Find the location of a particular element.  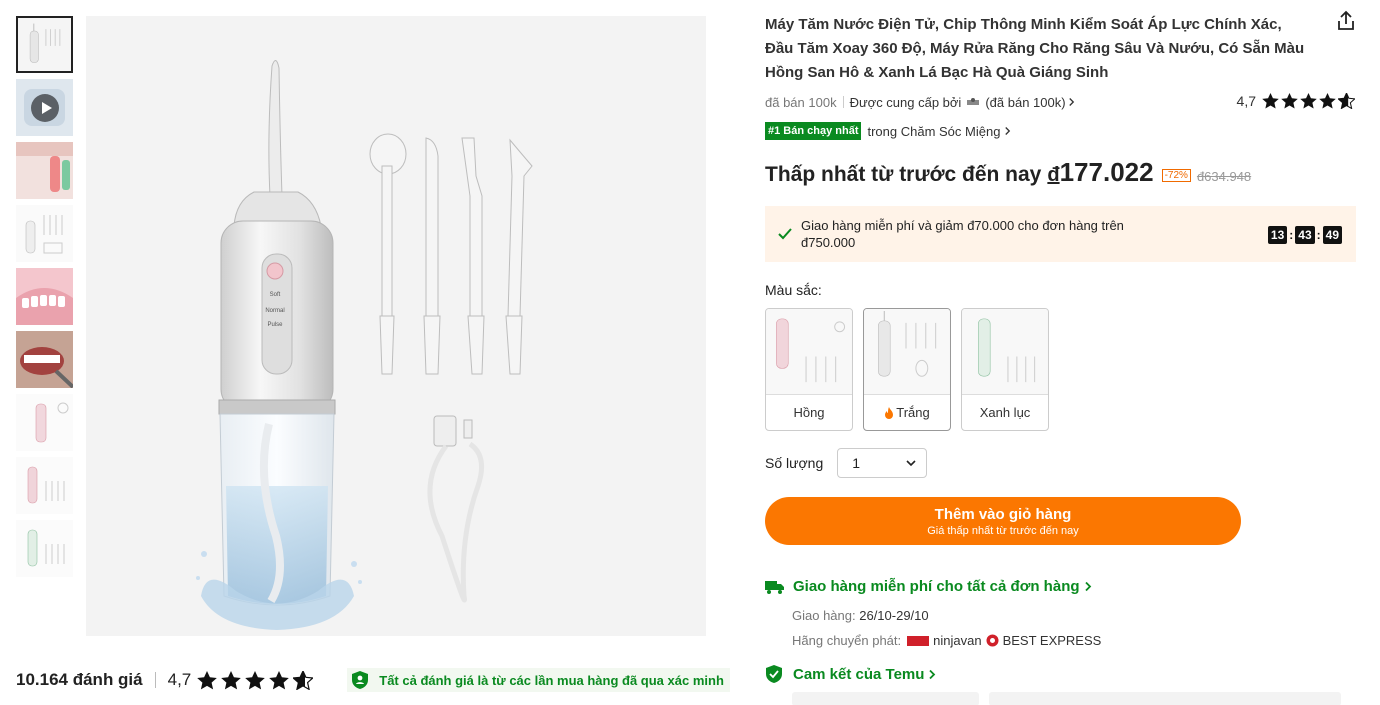

carrier-best-express: BEST EXPRESS is located at coordinates (1052, 640).